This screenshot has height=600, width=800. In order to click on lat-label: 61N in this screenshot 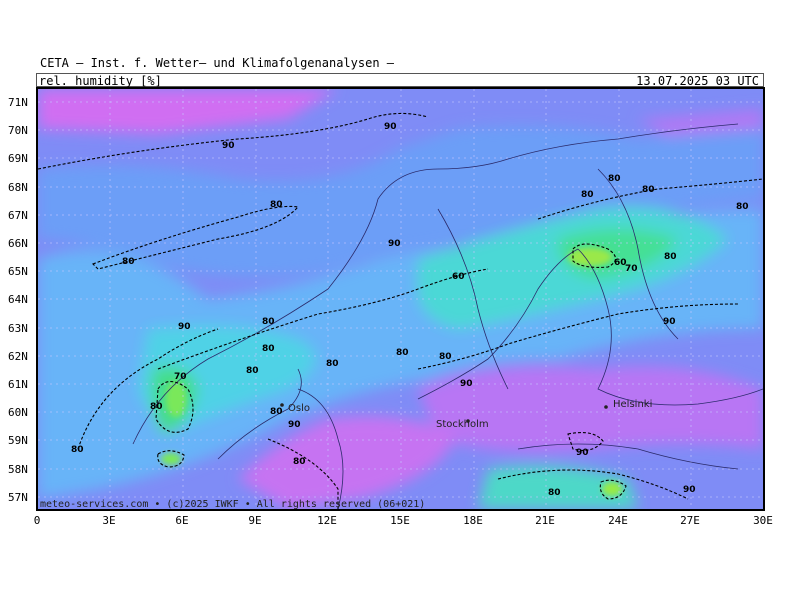, I will do `click(18, 384)`.